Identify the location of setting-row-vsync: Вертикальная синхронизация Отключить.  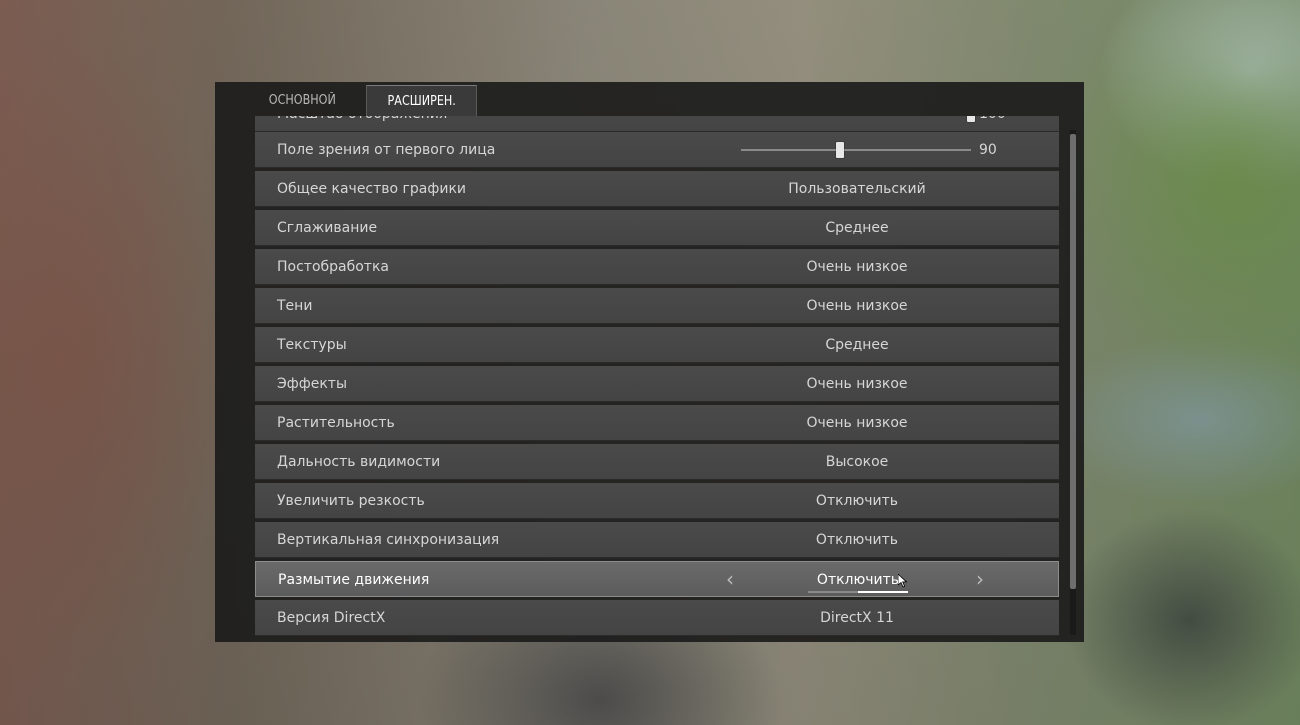
(657, 540).